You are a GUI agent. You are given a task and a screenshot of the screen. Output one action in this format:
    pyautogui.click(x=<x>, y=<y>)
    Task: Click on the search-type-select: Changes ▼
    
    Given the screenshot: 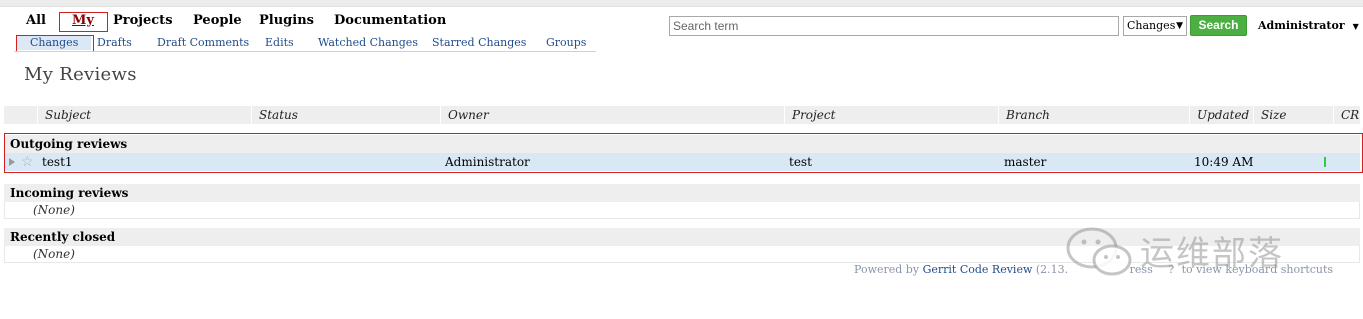 What is the action you would take?
    pyautogui.click(x=1155, y=26)
    